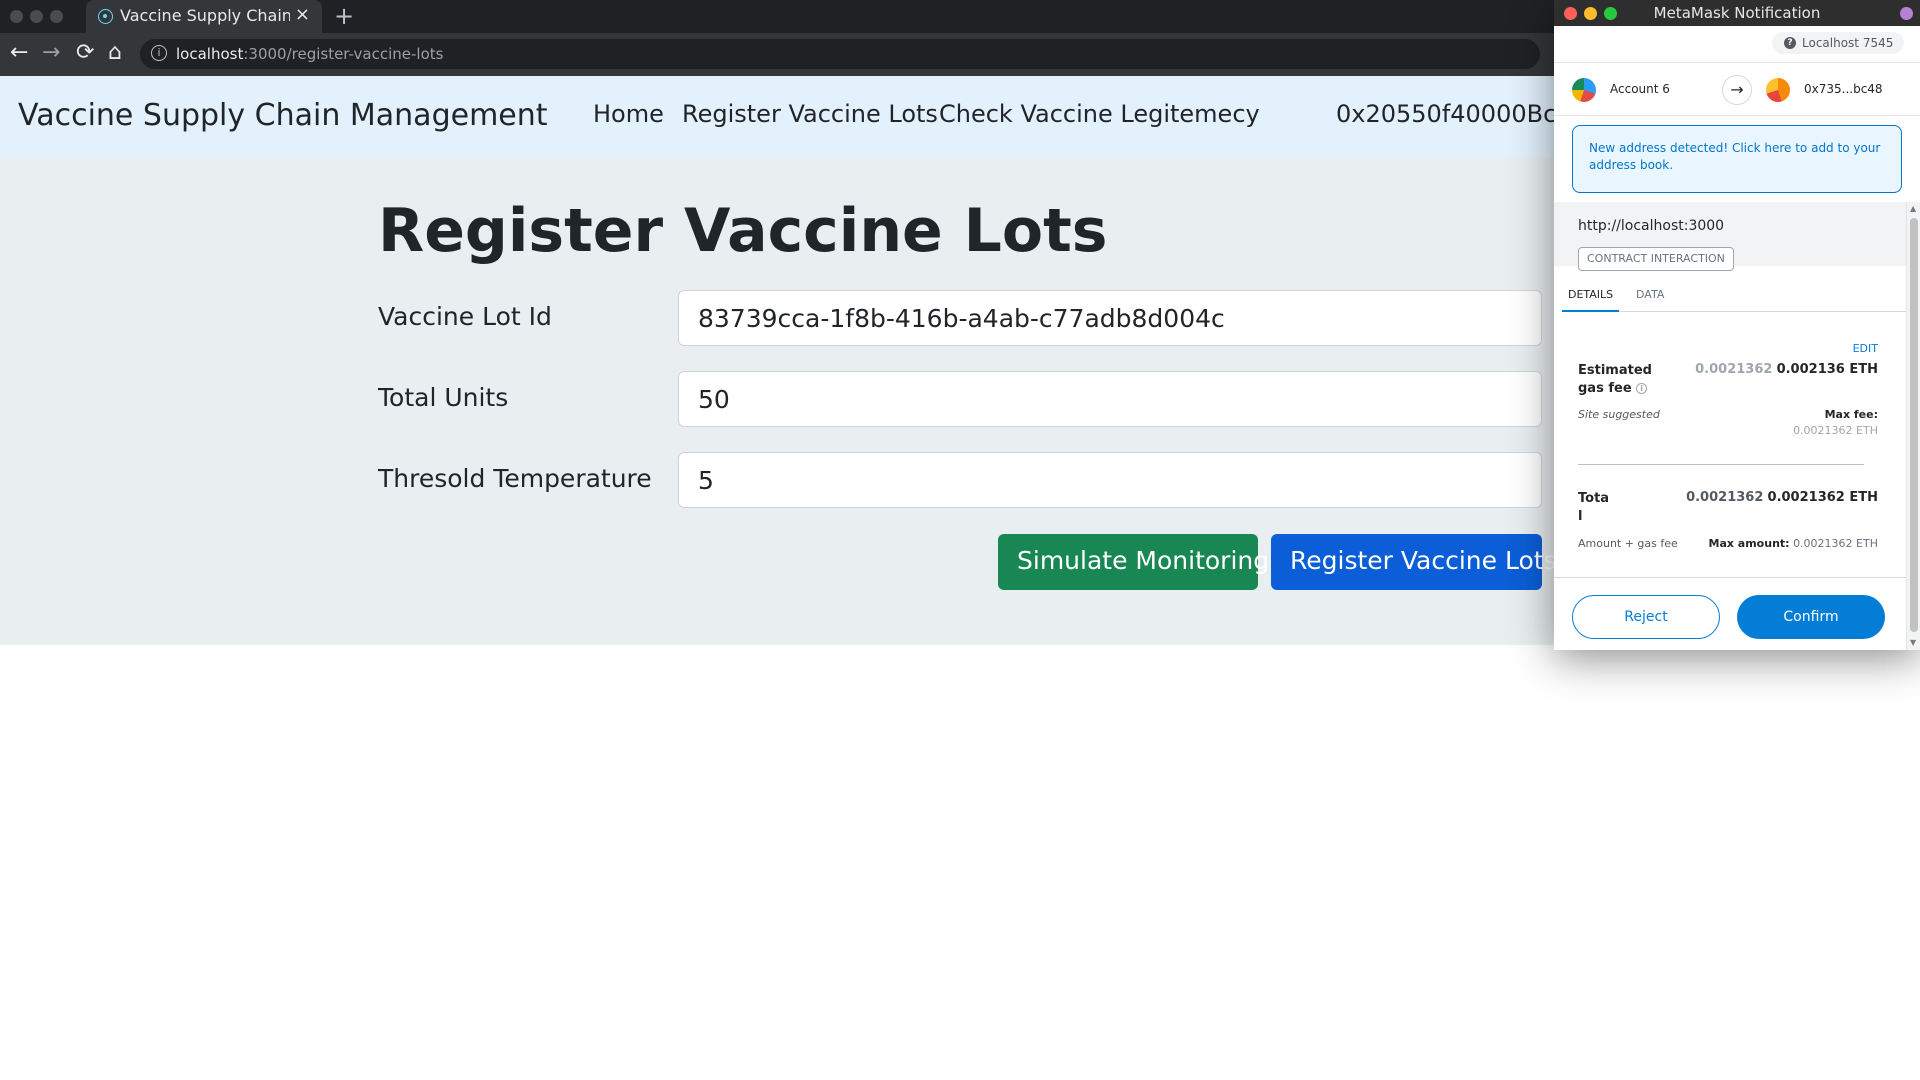 The height and width of the screenshot is (1080, 1920). I want to click on mm-minimize-dot, so click(1590, 13).